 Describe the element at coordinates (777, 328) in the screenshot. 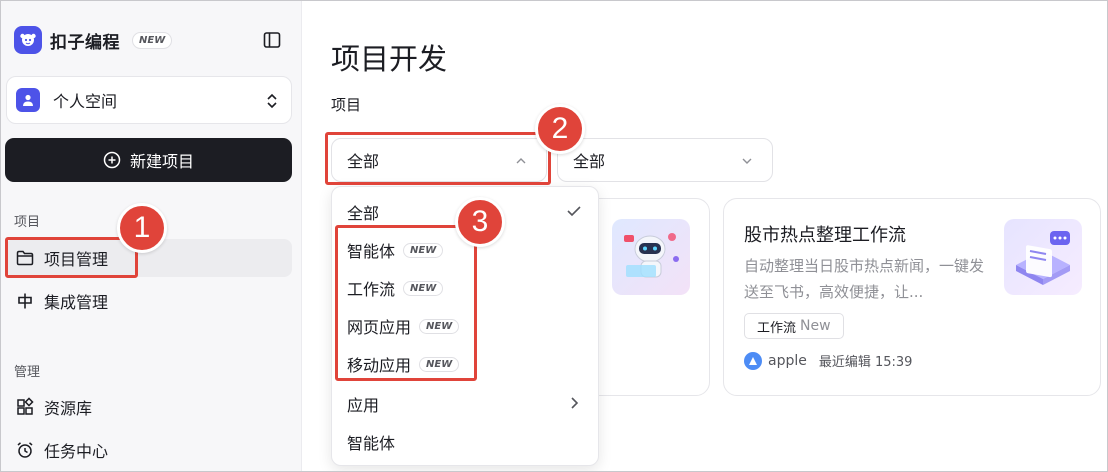

I see `card-tag-label: 工作流` at that location.